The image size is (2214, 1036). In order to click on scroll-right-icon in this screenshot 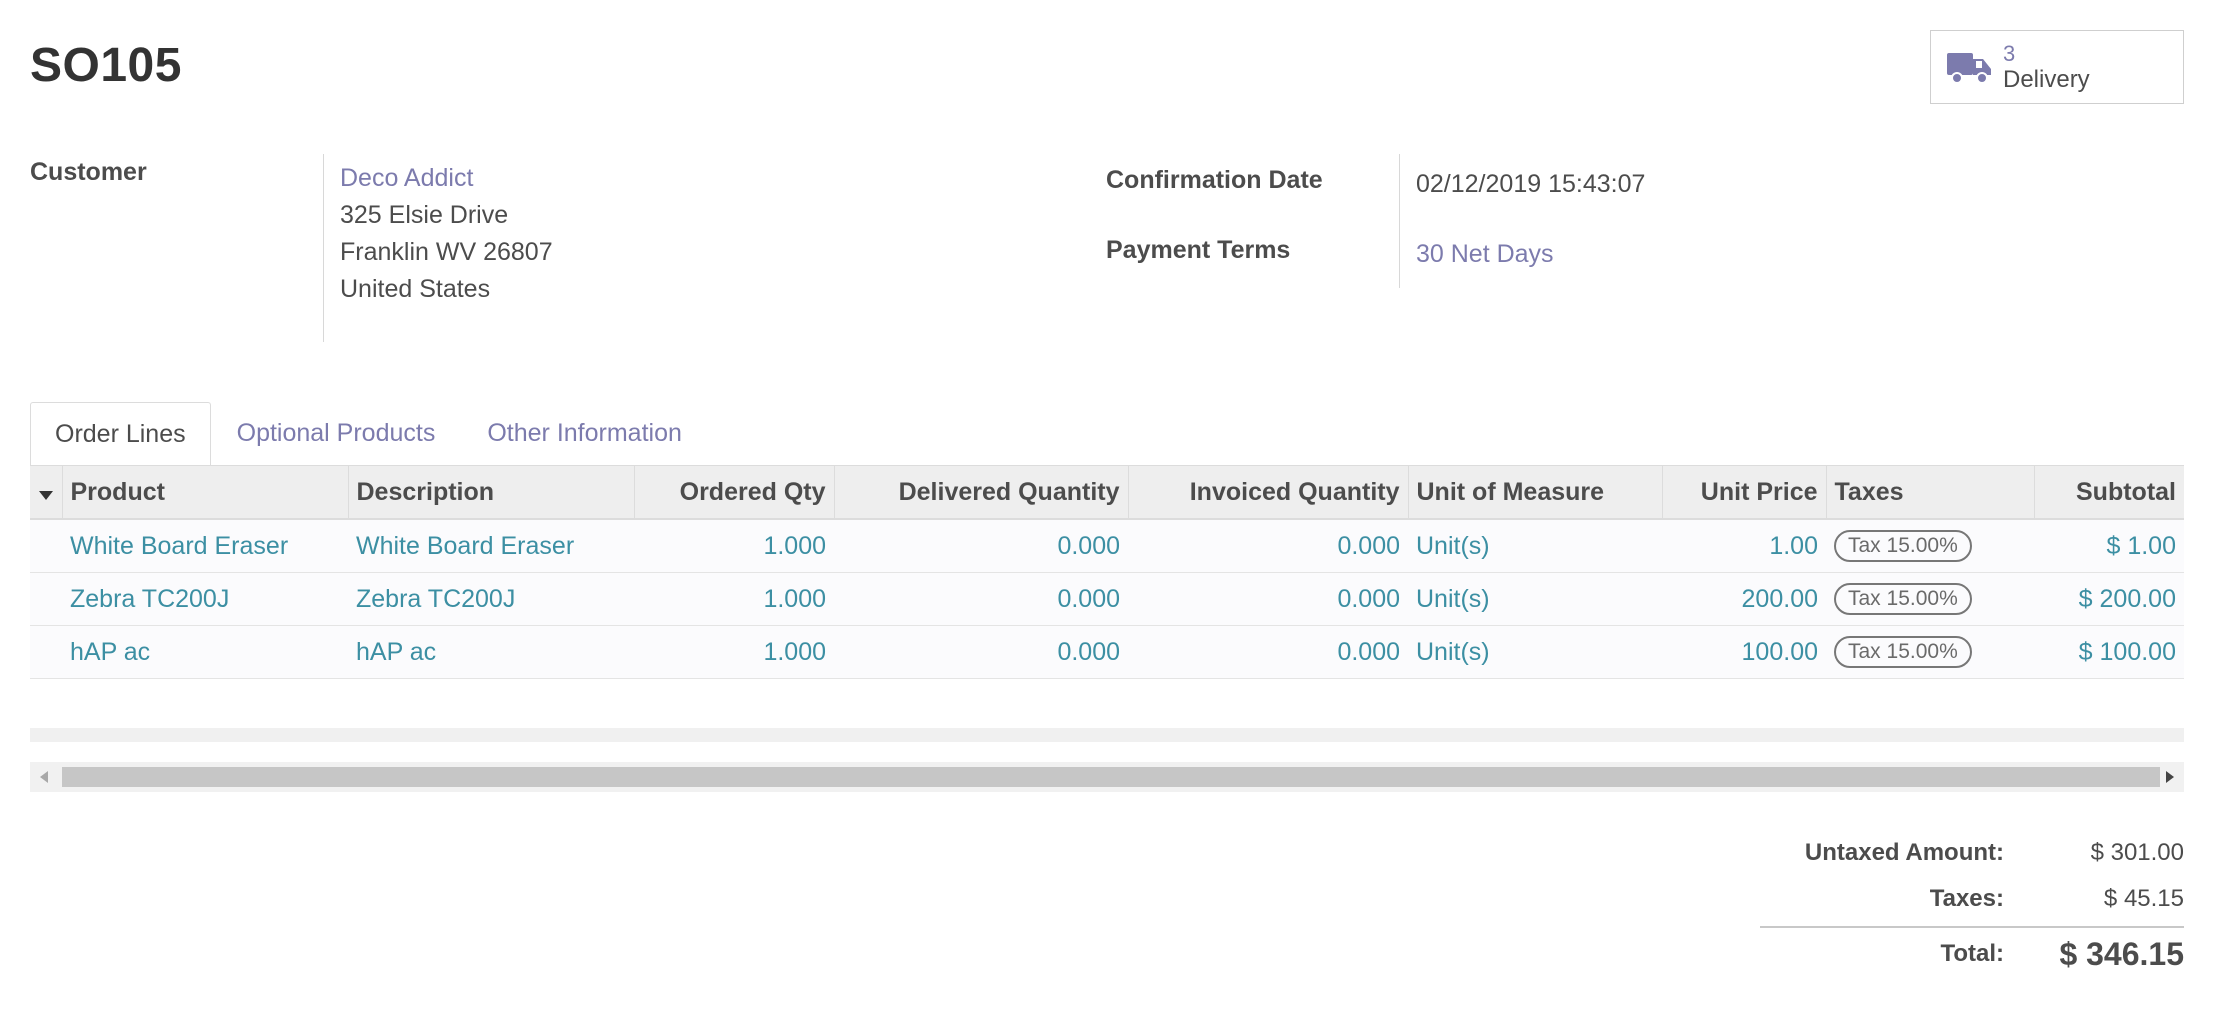, I will do `click(2170, 777)`.